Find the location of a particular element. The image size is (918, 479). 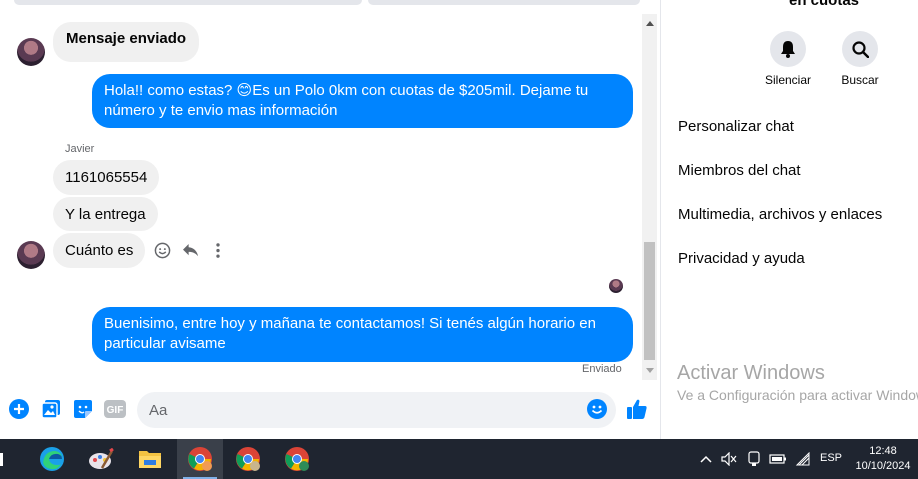

more-options-icon is located at coordinates (218, 250).